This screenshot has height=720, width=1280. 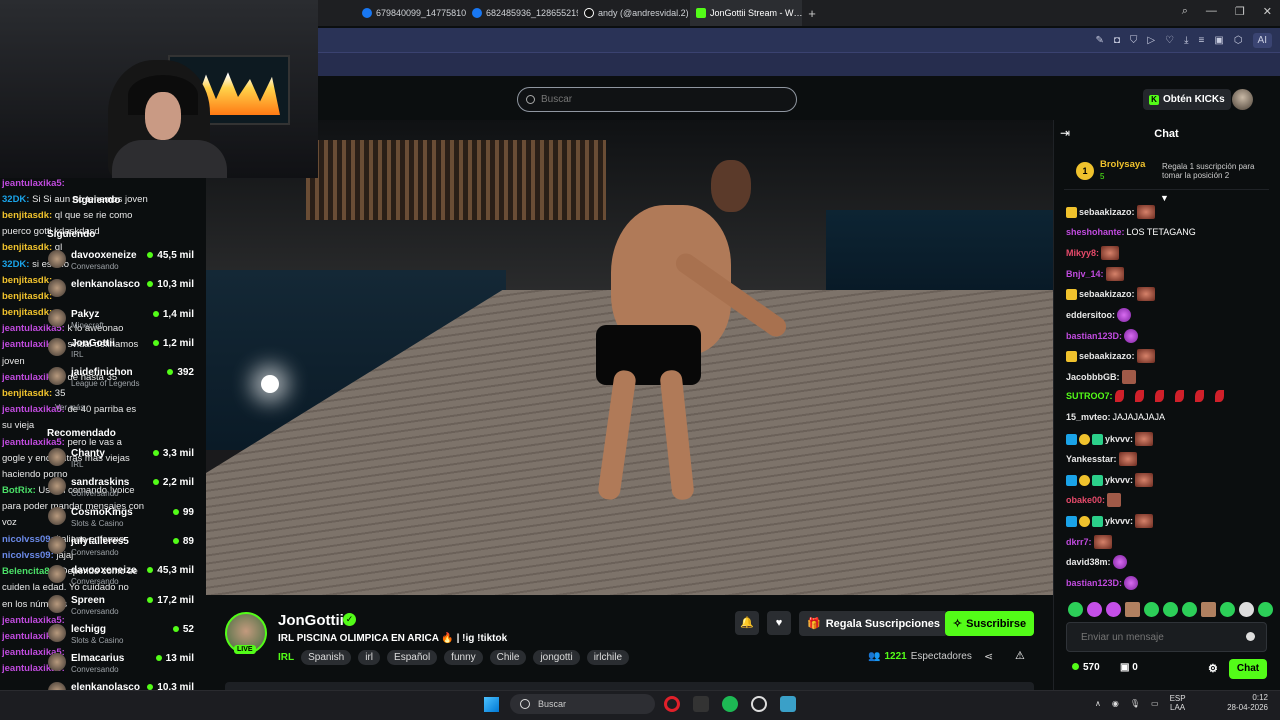 I want to click on top-gifter-name: Brolysaya, so click(x=1122, y=164).